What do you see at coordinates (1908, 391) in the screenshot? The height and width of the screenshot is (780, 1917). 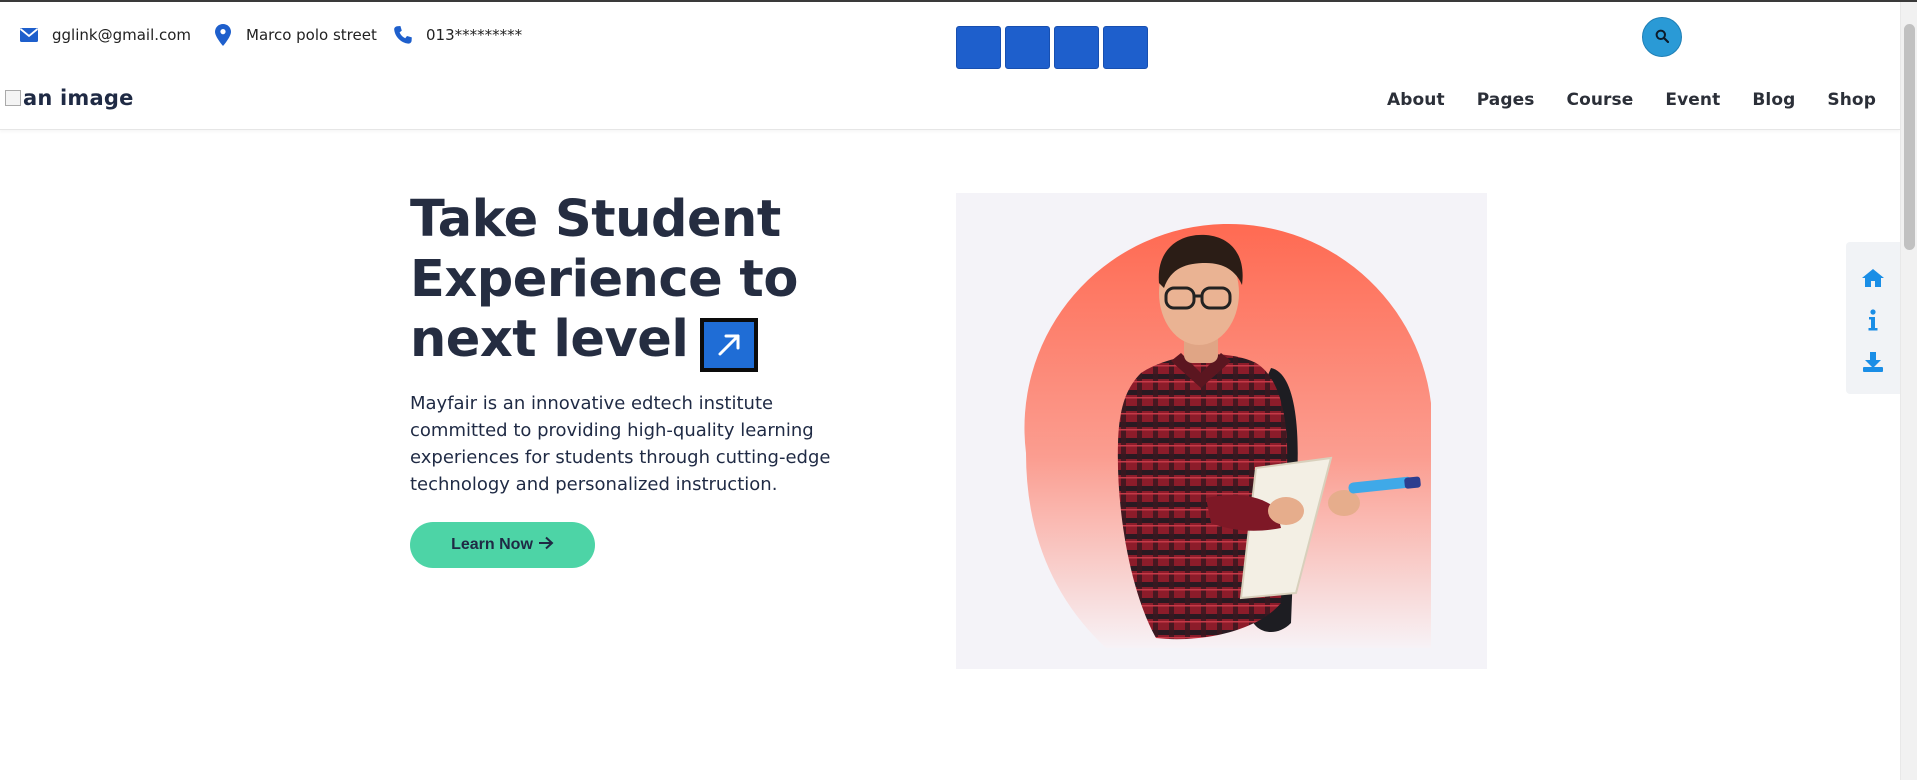 I see `page-scrollbar` at bounding box center [1908, 391].